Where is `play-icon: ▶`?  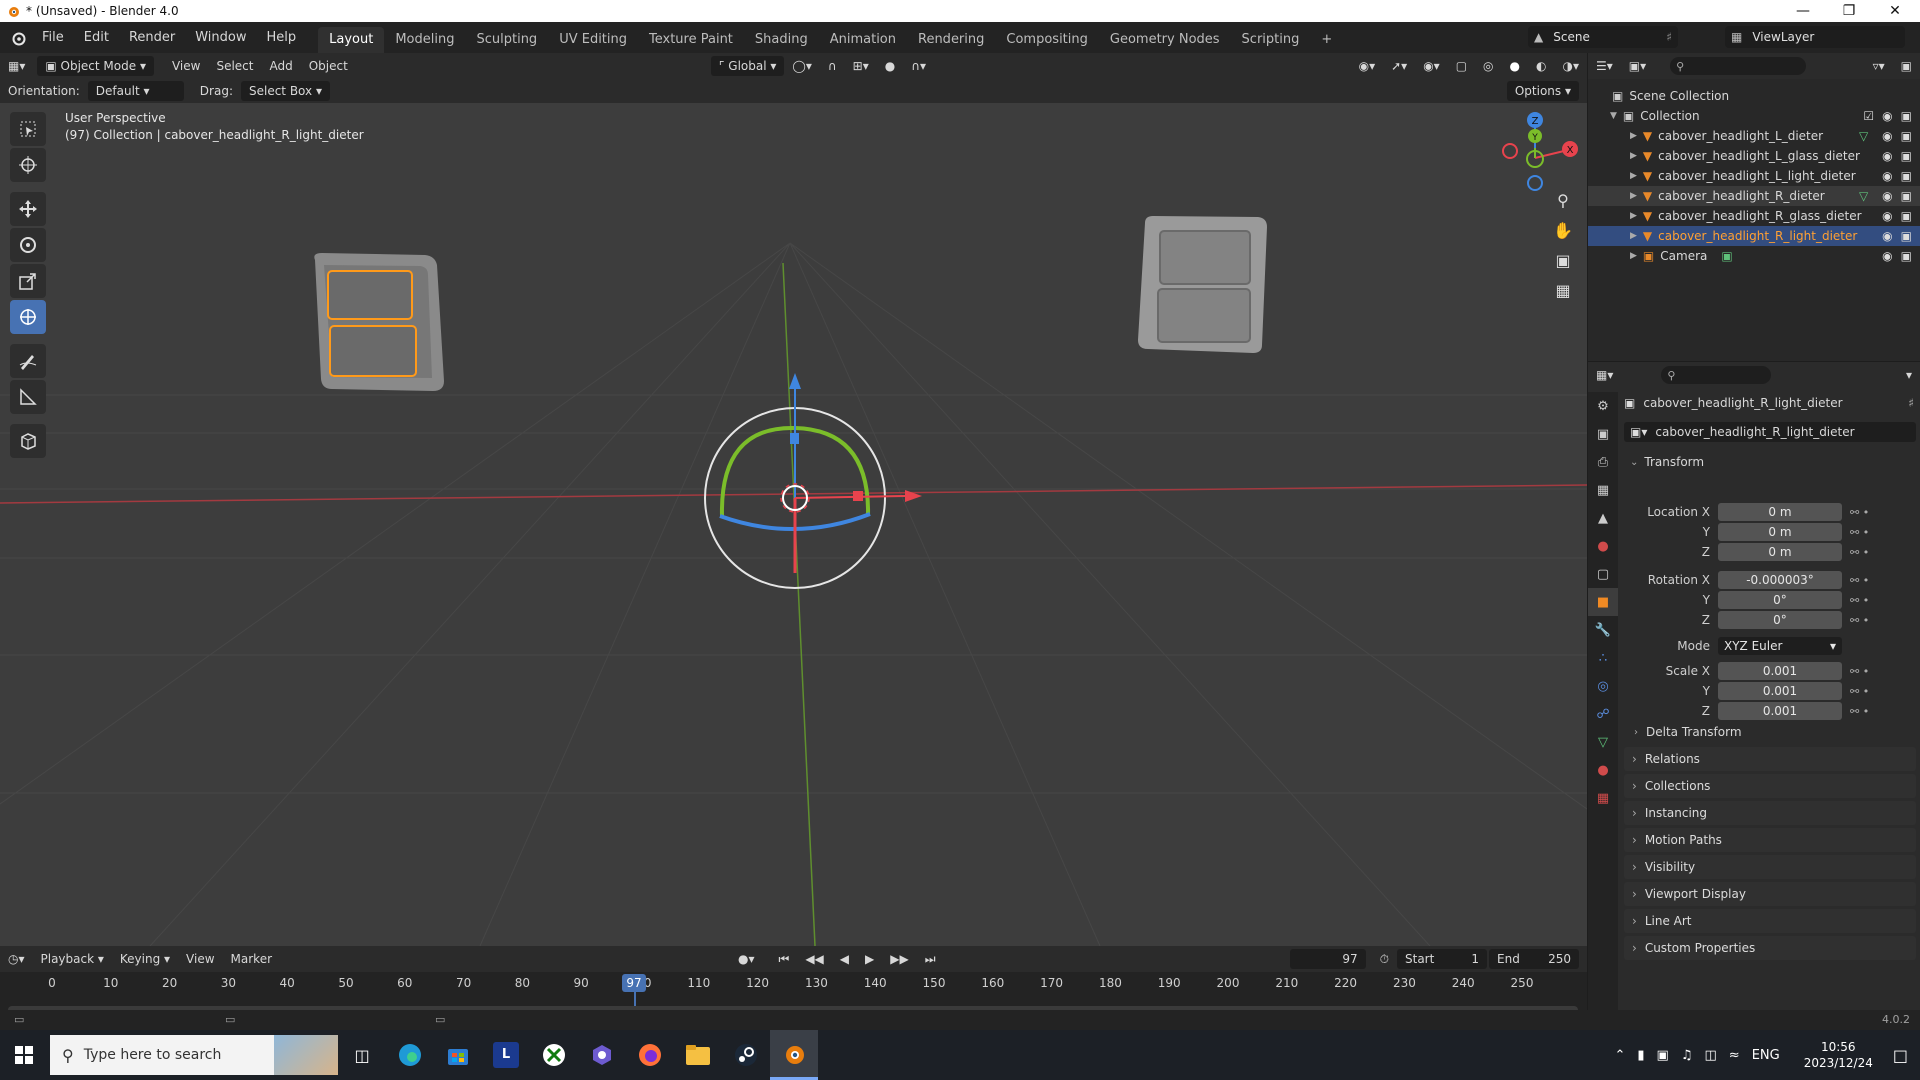
play-icon: ▶ is located at coordinates (869, 959).